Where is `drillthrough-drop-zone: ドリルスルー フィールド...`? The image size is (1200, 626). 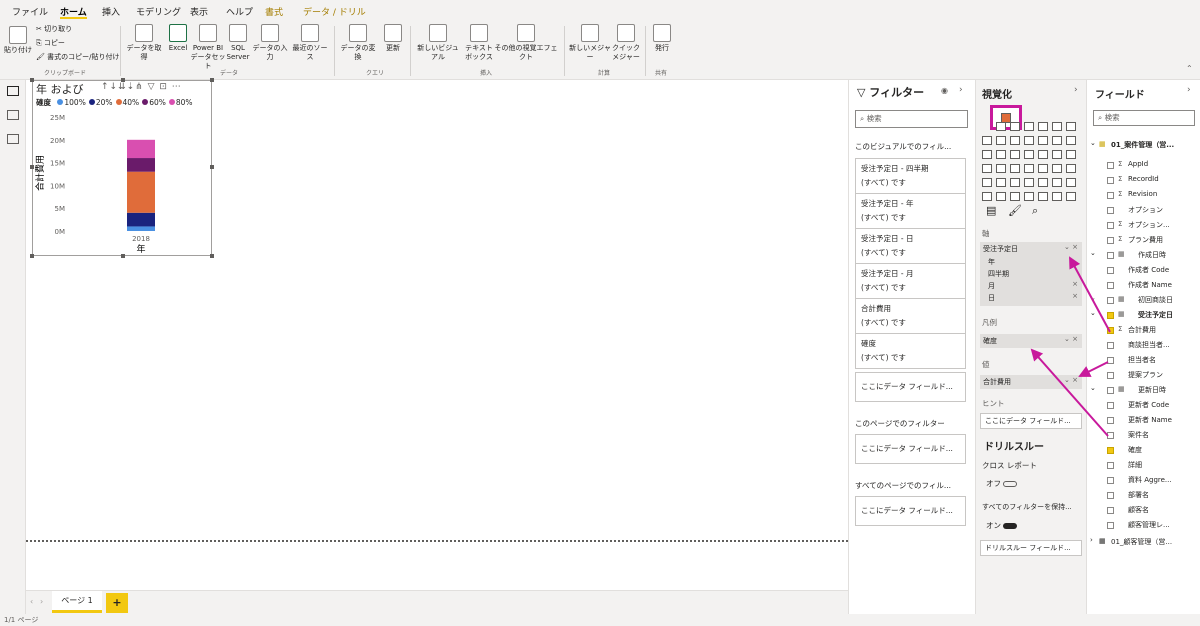
drillthrough-drop-zone: ドリルスルー フィールド... is located at coordinates (1031, 548).